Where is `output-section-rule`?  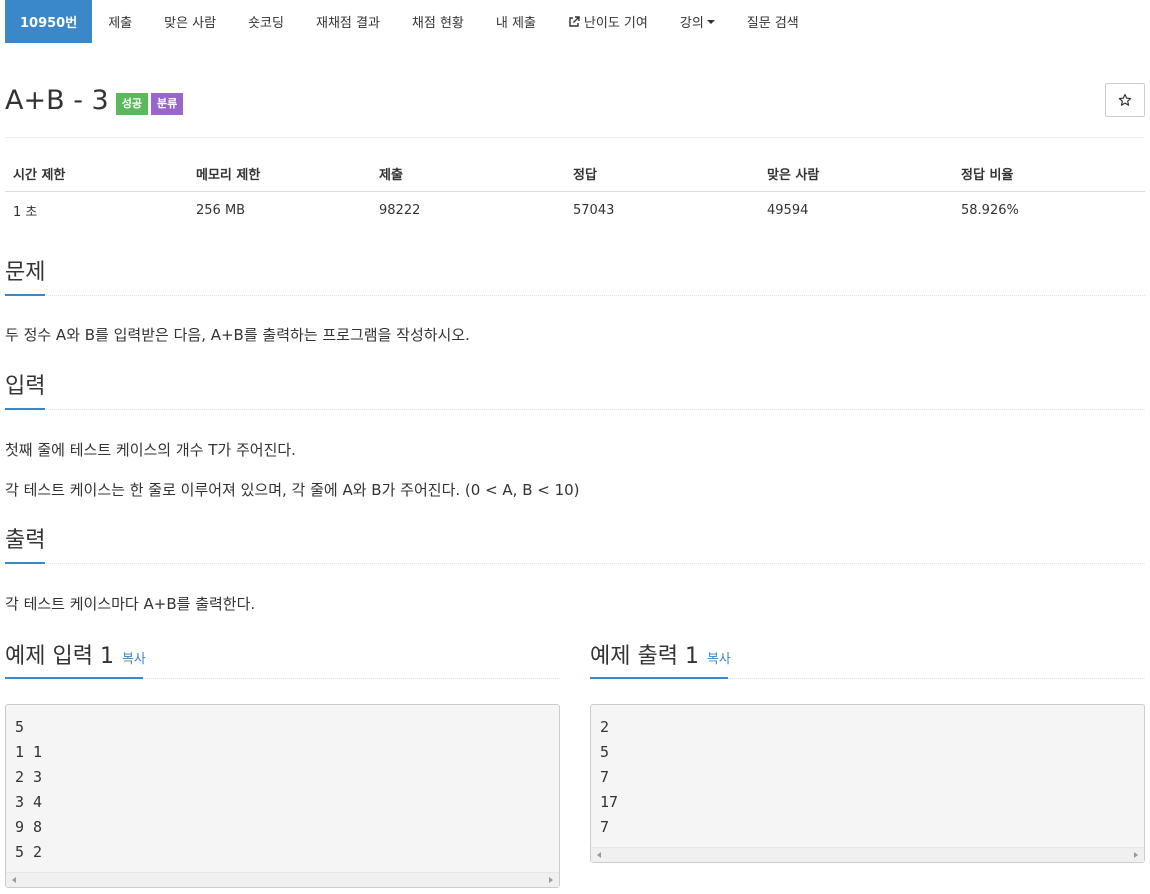
output-section-rule is located at coordinates (575, 563).